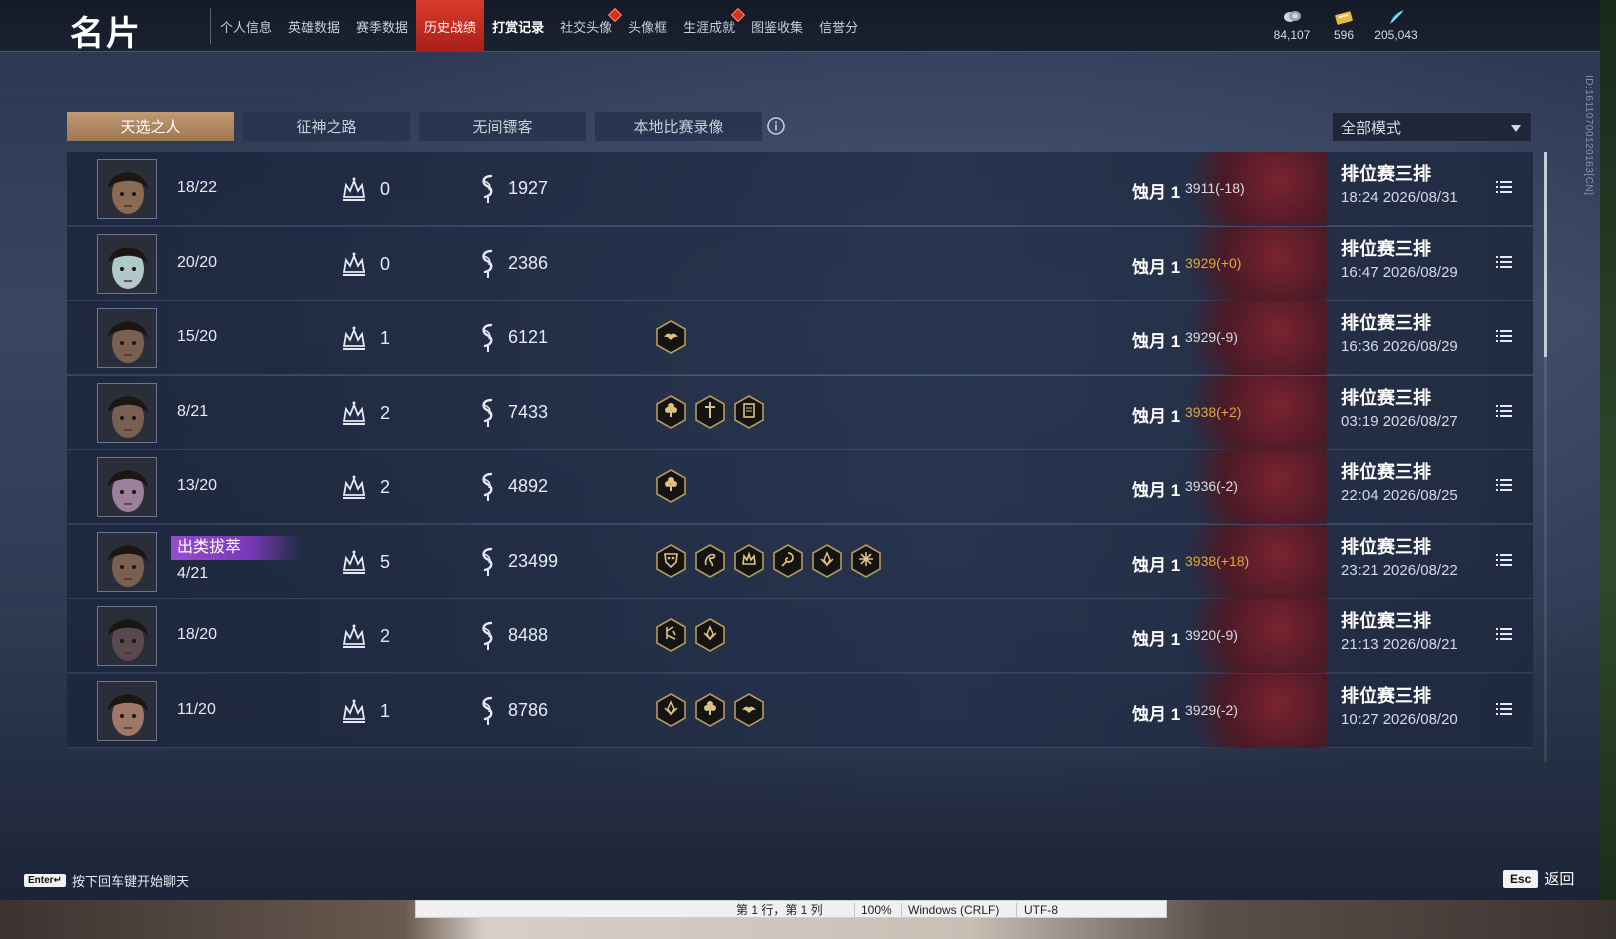 Image resolution: width=1616 pixels, height=939 pixels. I want to click on cursor-position: 第 1 行，第 1 列, so click(779, 910).